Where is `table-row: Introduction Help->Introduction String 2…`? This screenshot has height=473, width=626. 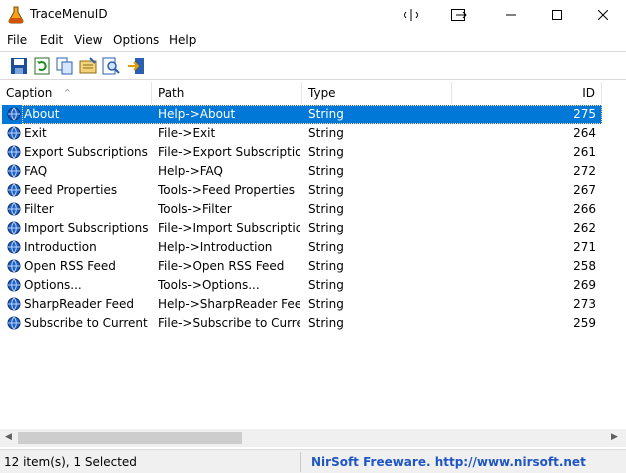 table-row: Introduction Help->Introduction String 2… is located at coordinates (302, 247).